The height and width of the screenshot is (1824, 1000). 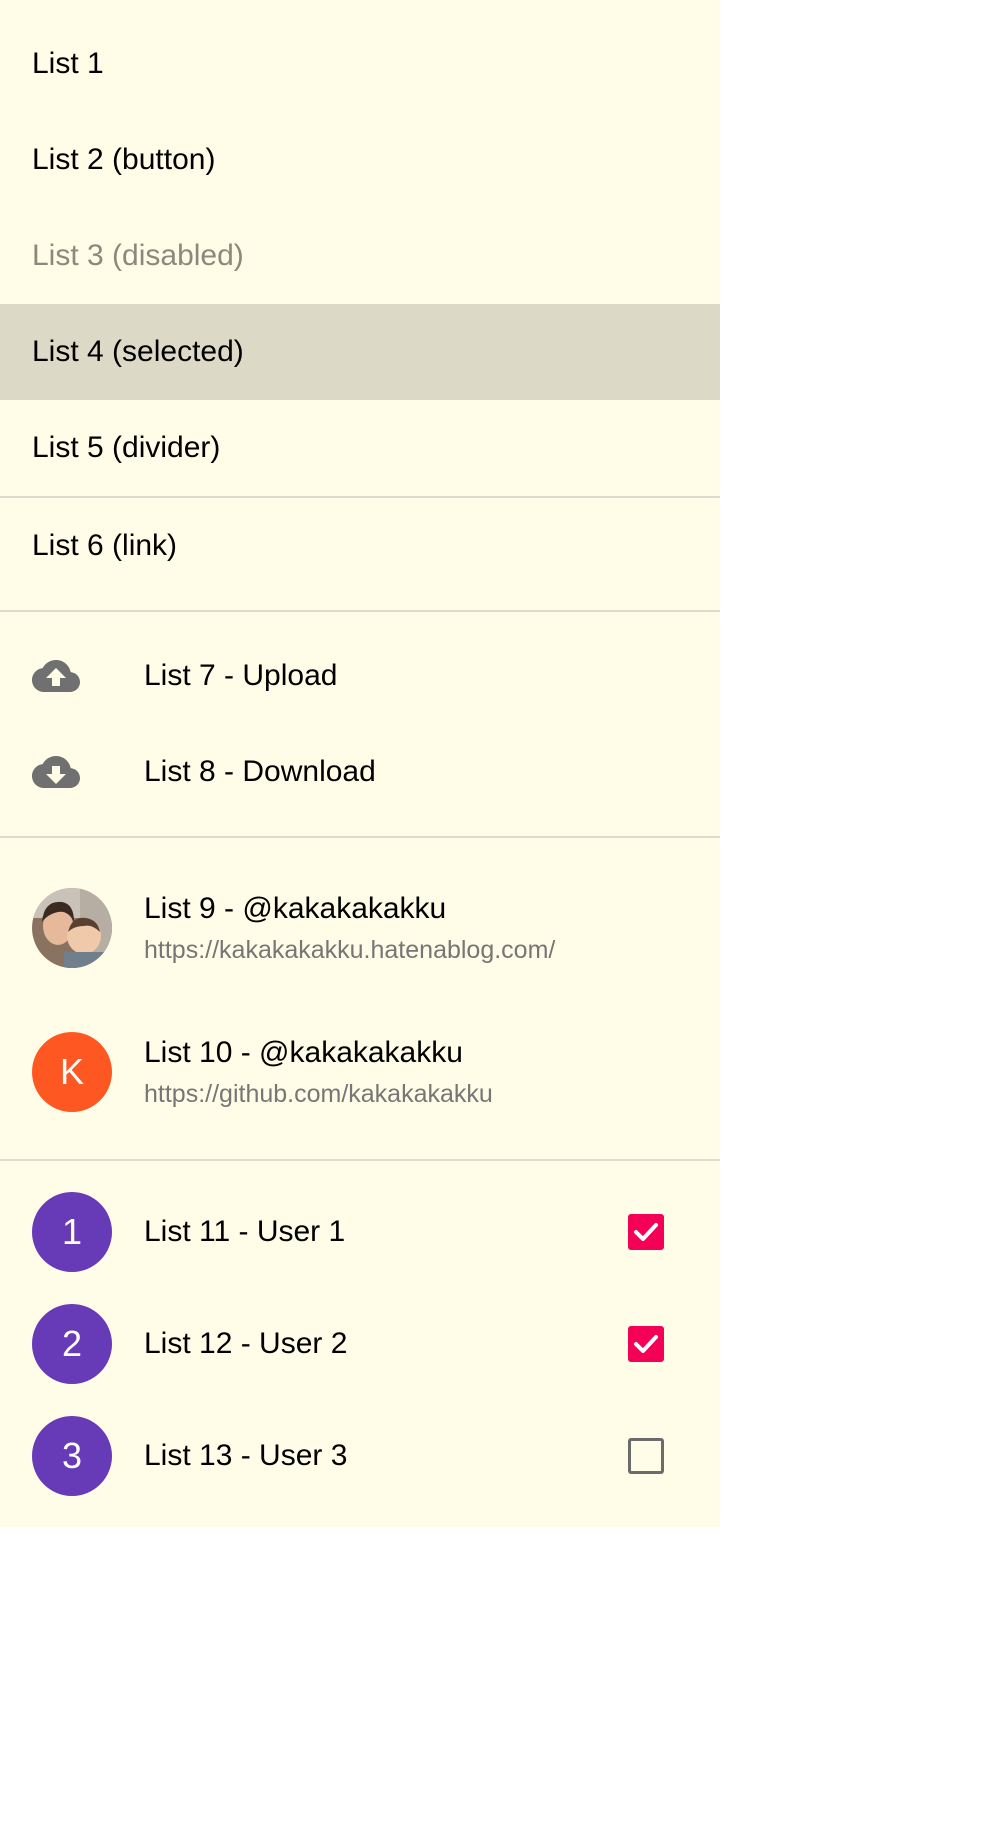 I want to click on profile-photo-avatar, so click(x=72, y=928).